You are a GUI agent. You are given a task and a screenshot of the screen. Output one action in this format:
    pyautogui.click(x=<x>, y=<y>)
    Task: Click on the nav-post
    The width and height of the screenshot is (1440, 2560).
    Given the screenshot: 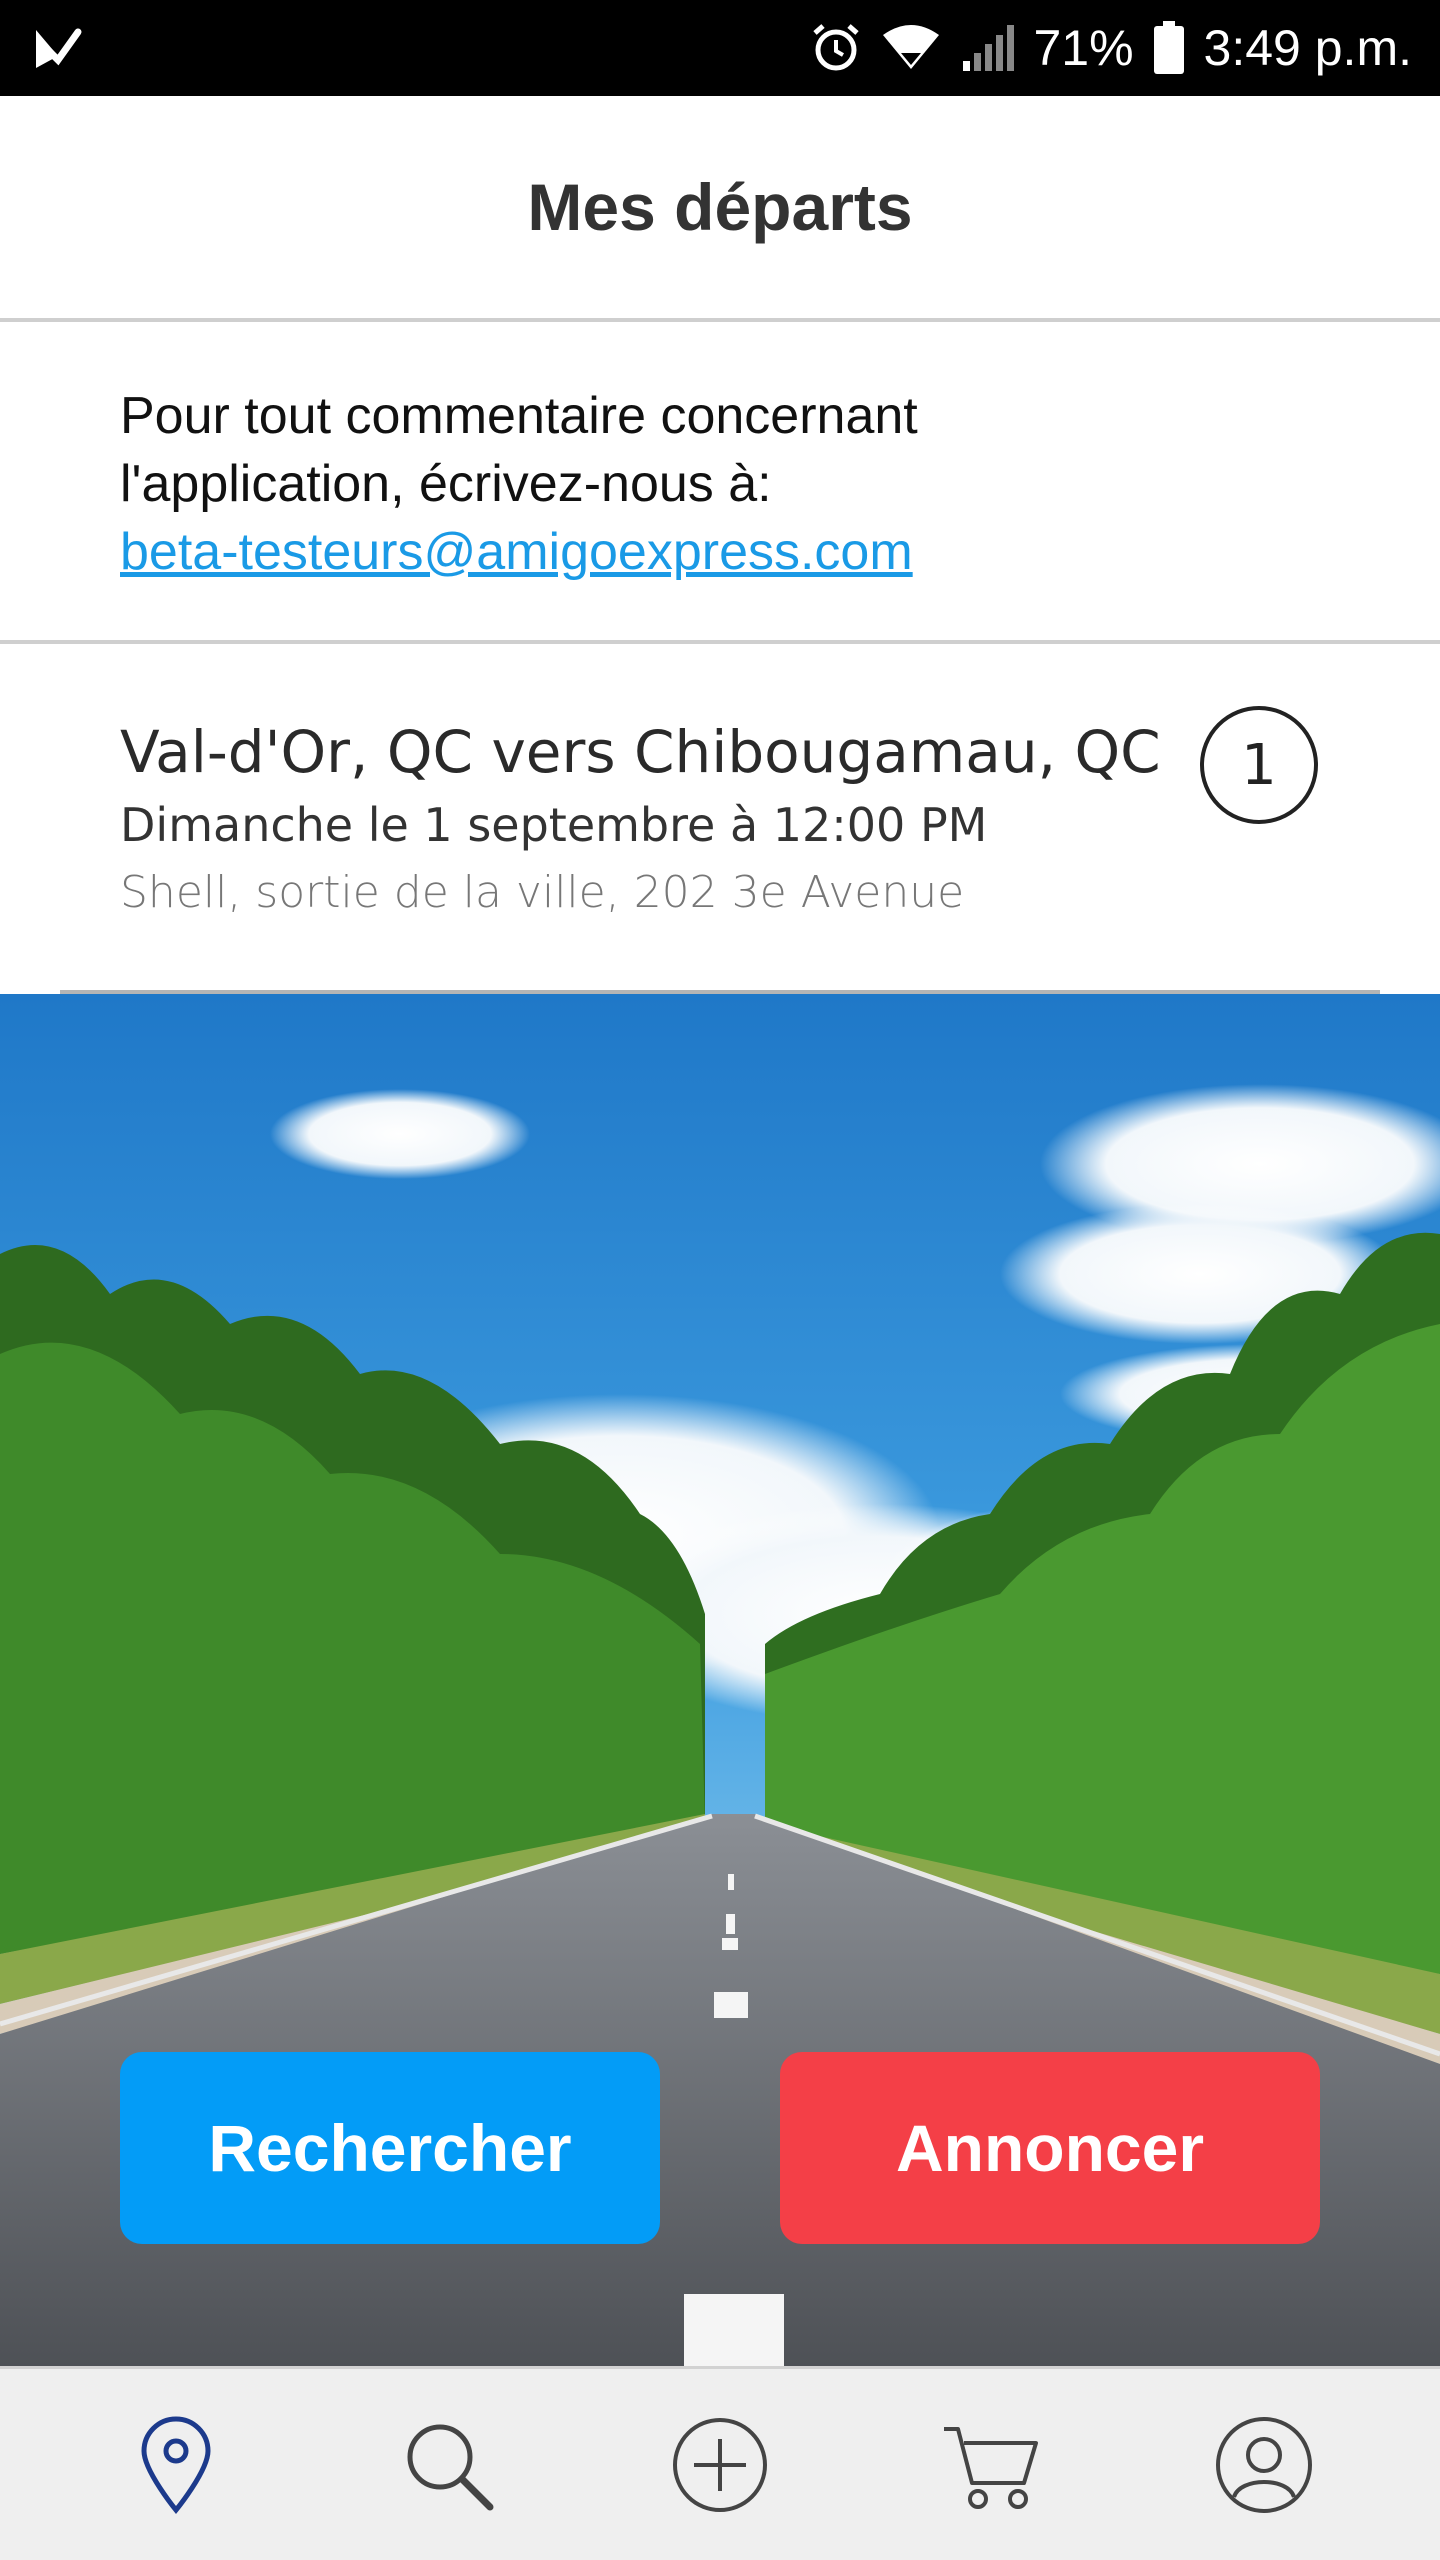 What is the action you would take?
    pyautogui.click(x=720, y=2465)
    